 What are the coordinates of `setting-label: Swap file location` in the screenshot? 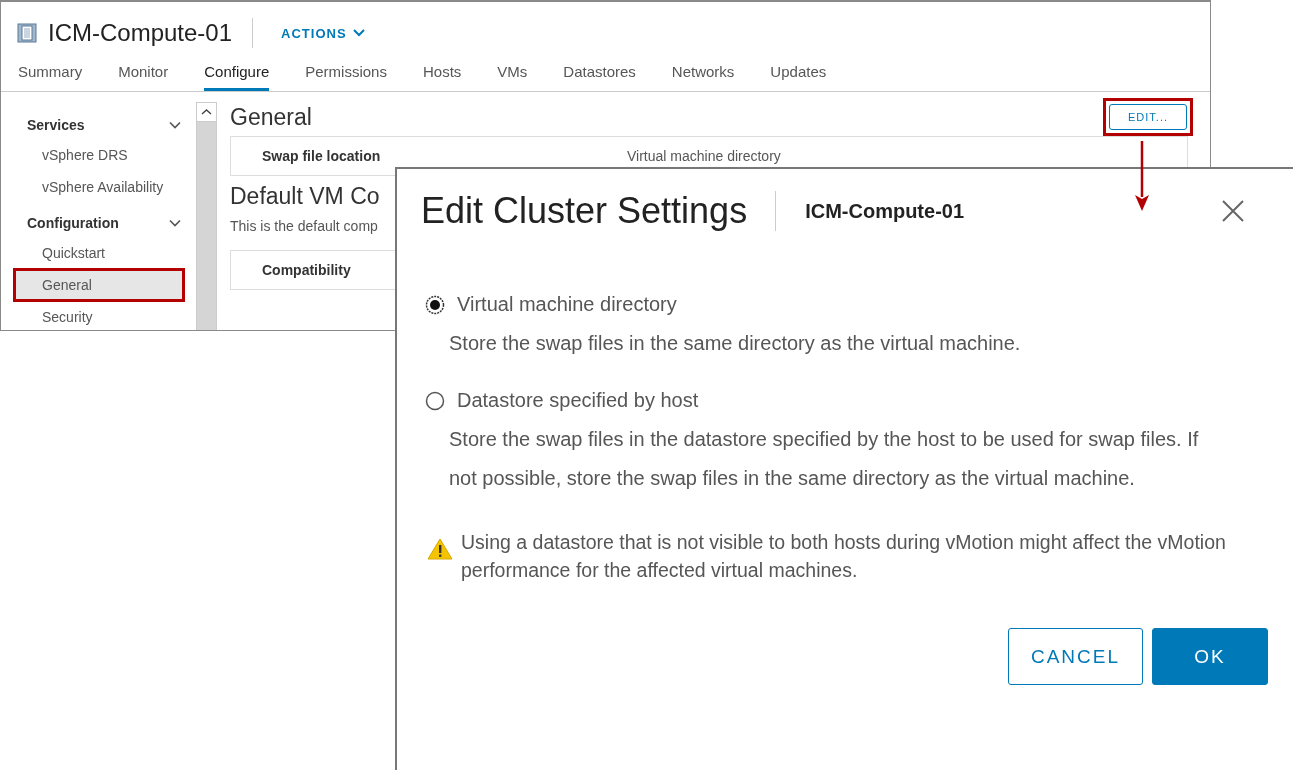 It's located at (321, 156).